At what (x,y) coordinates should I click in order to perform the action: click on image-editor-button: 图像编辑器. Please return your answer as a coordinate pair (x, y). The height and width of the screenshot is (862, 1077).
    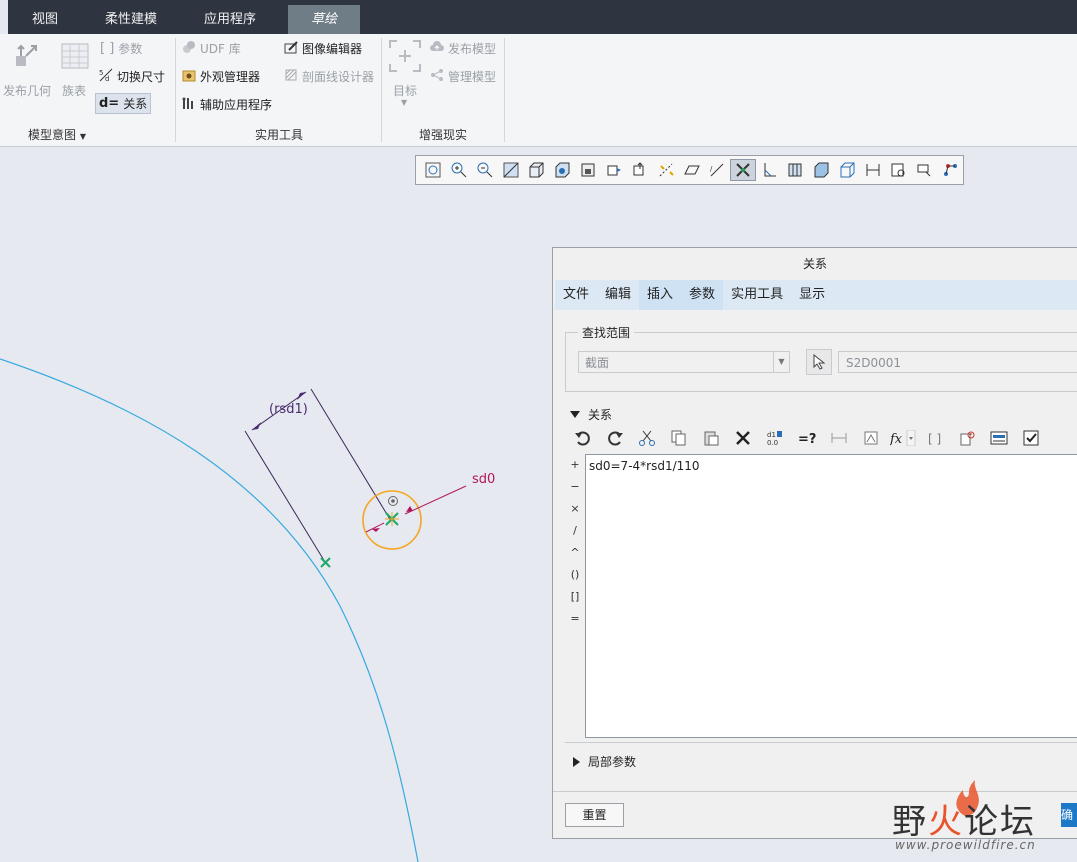
    Looking at the image, I should click on (323, 48).